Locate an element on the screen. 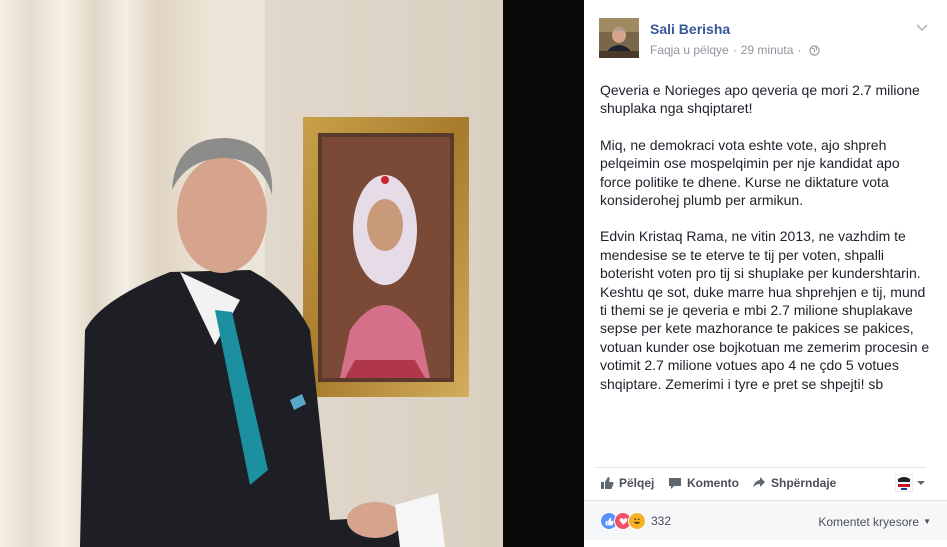 This screenshot has height=547, width=947. author-name-link: Sali Berisha is located at coordinates (690, 29).